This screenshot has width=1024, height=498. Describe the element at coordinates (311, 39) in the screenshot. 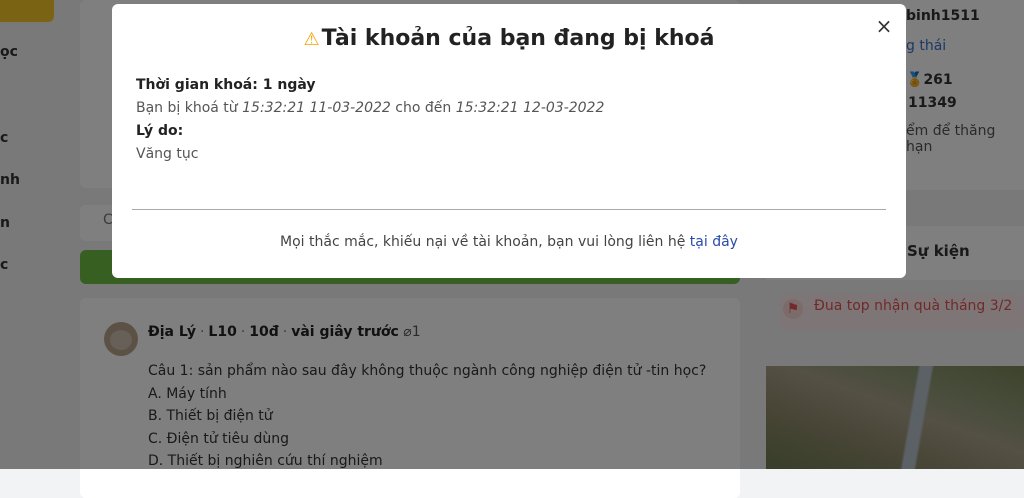

I see `warning-icon: ⚠` at that location.